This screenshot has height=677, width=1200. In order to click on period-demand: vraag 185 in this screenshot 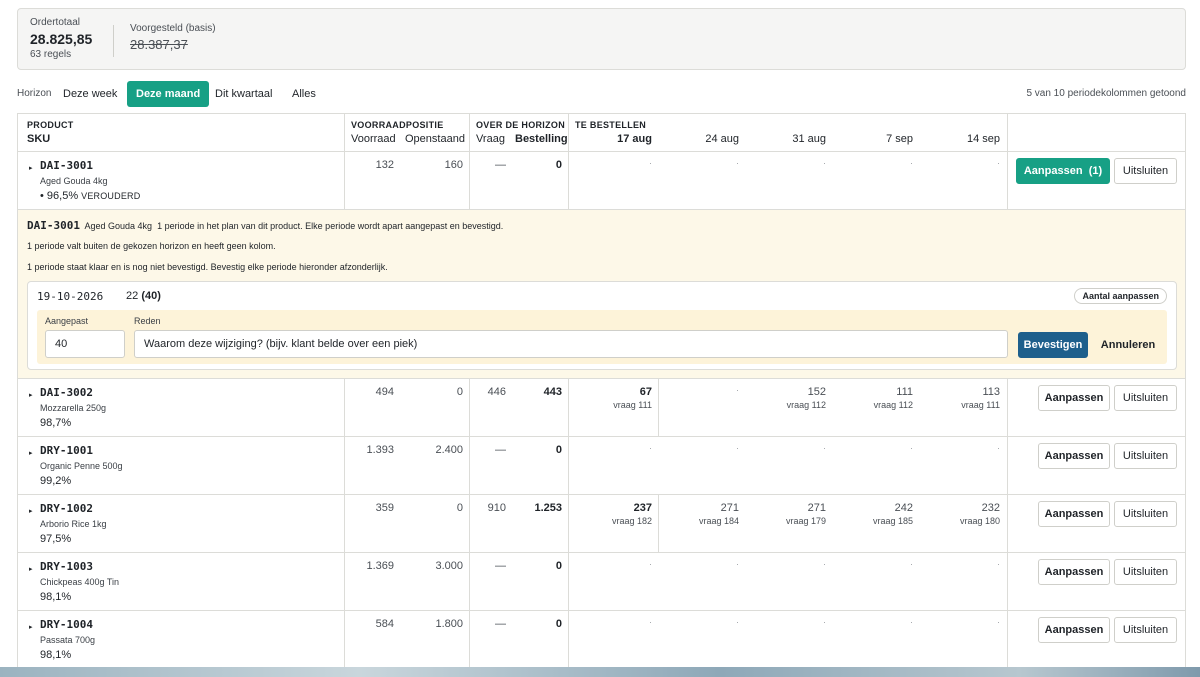, I will do `click(892, 521)`.